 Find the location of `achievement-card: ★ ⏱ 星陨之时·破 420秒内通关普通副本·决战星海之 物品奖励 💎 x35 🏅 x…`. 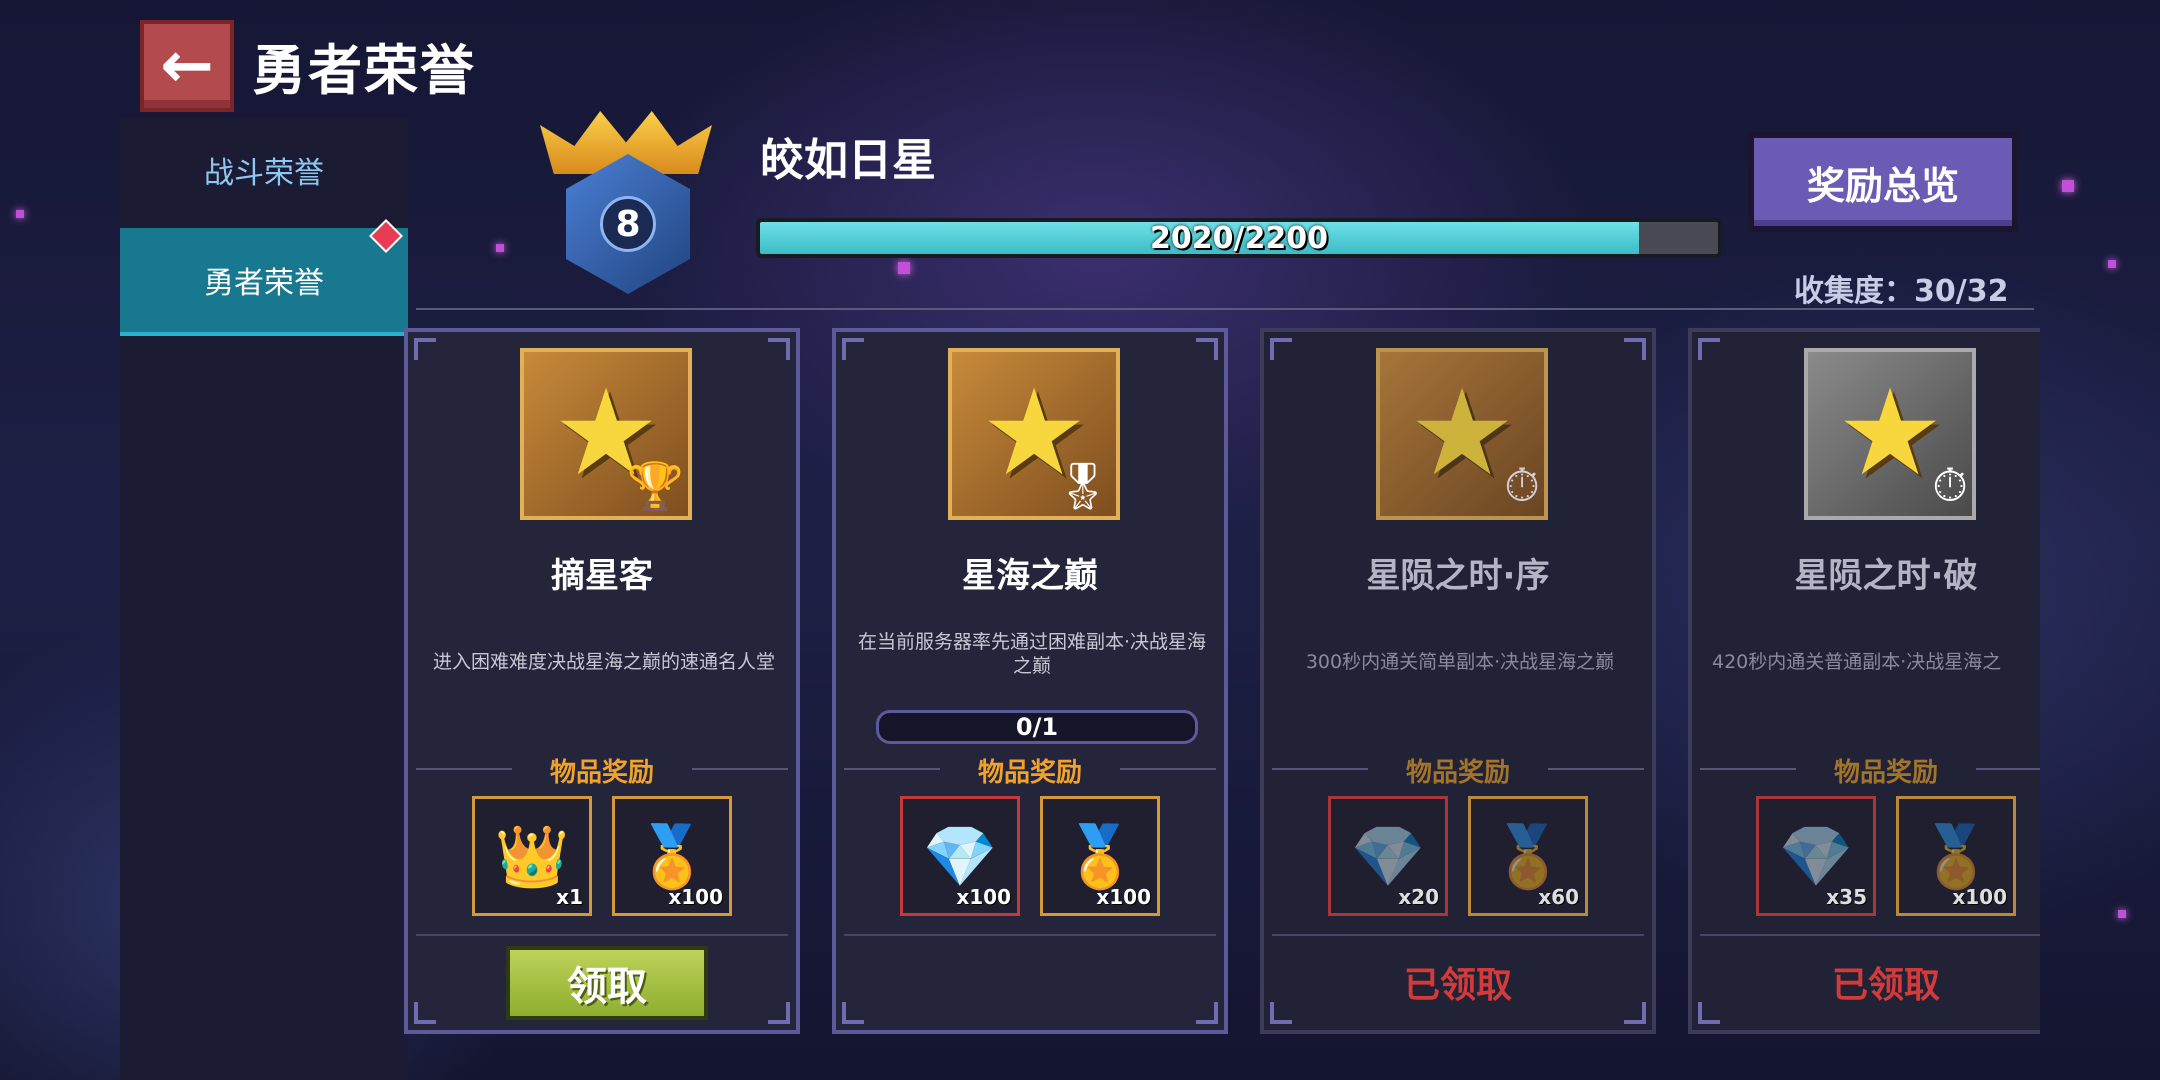

achievement-card: ★ ⏱ 星陨之时·破 420秒内通关普通副本·决战星海之 物品奖励 💎 x35 🏅 x… is located at coordinates (1864, 681).